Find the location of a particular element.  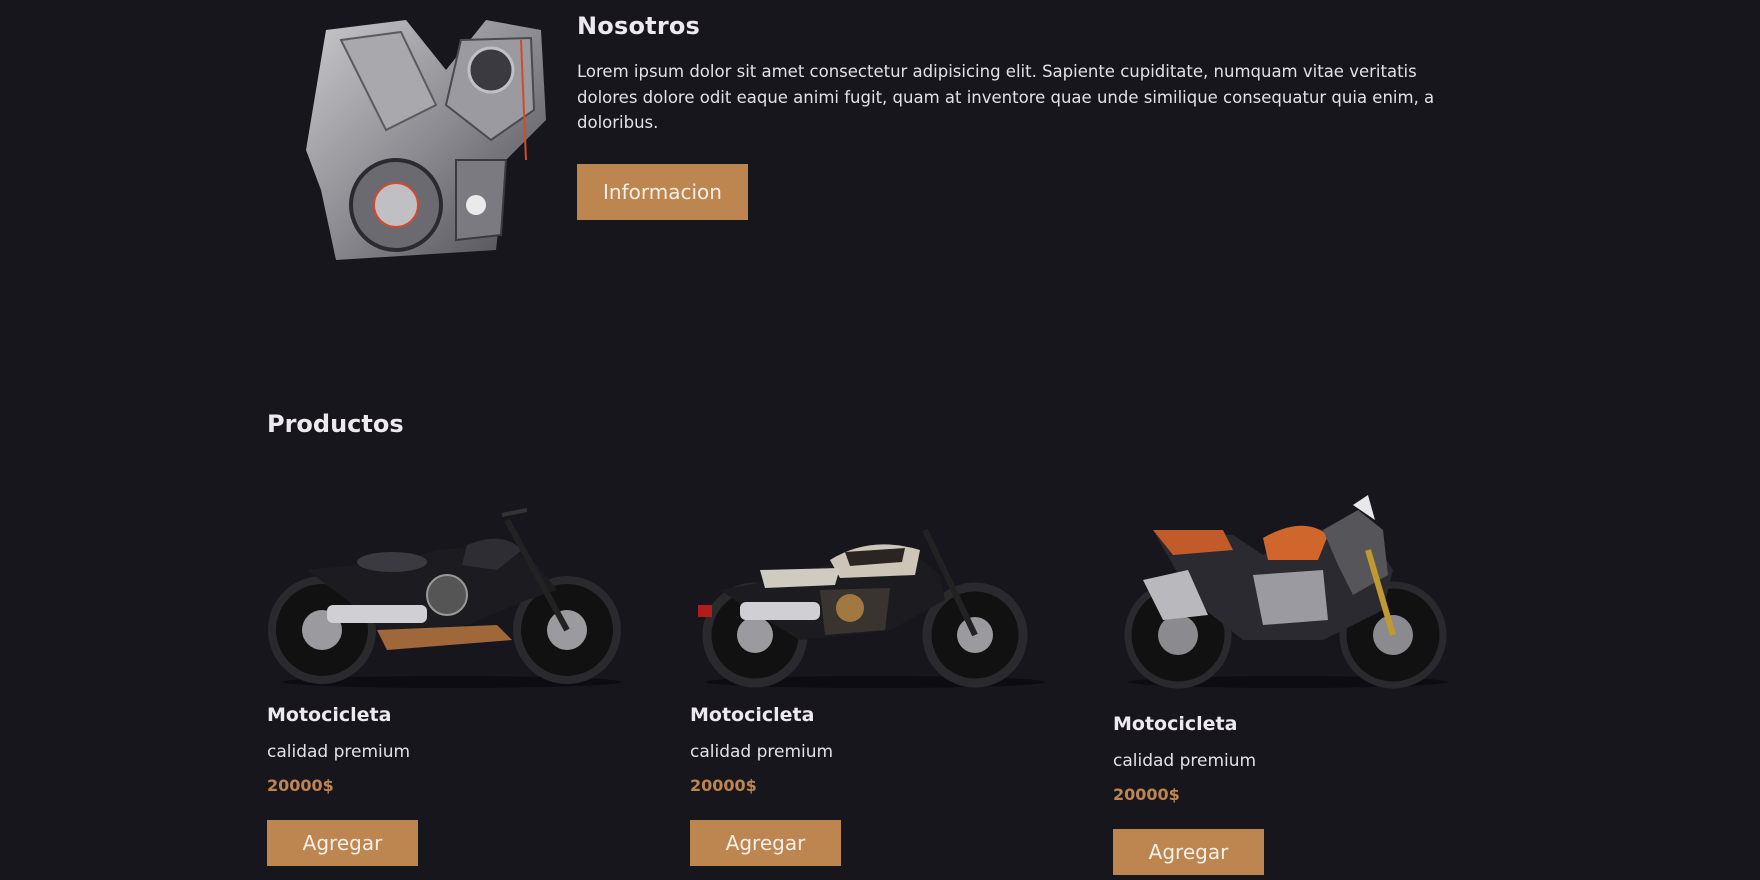

sportster-motorcycle-image is located at coordinates (871, 608).